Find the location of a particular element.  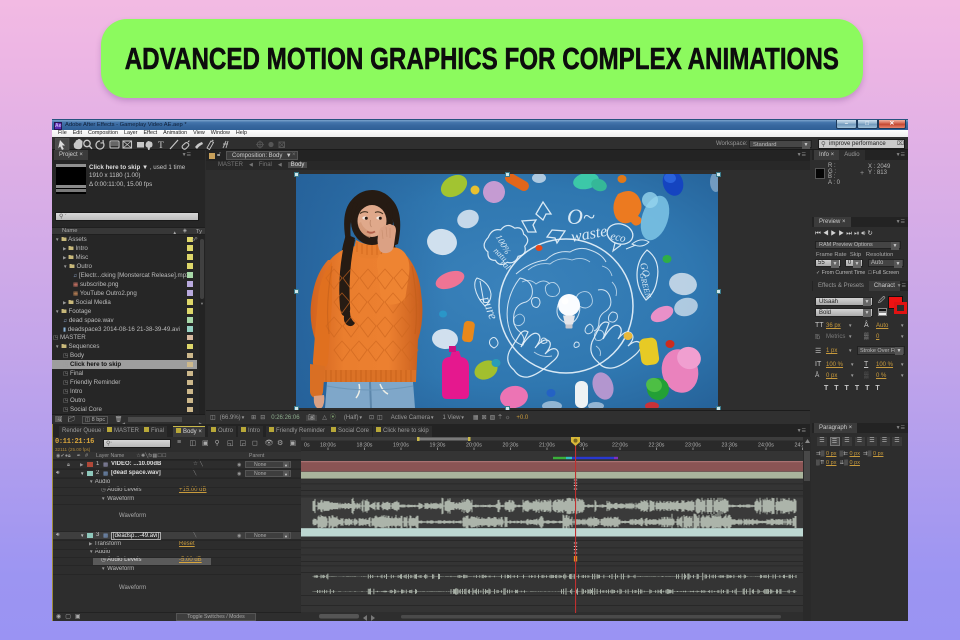

svg-text: T is located at coordinates (161, 146).